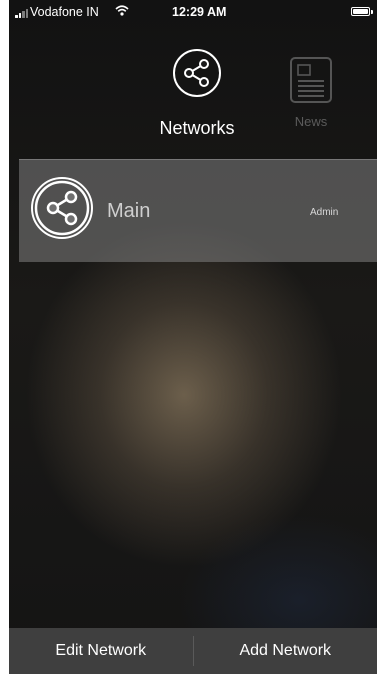 This screenshot has width=377, height=674. Describe the element at coordinates (129, 211) in the screenshot. I see `network-name: Main` at that location.